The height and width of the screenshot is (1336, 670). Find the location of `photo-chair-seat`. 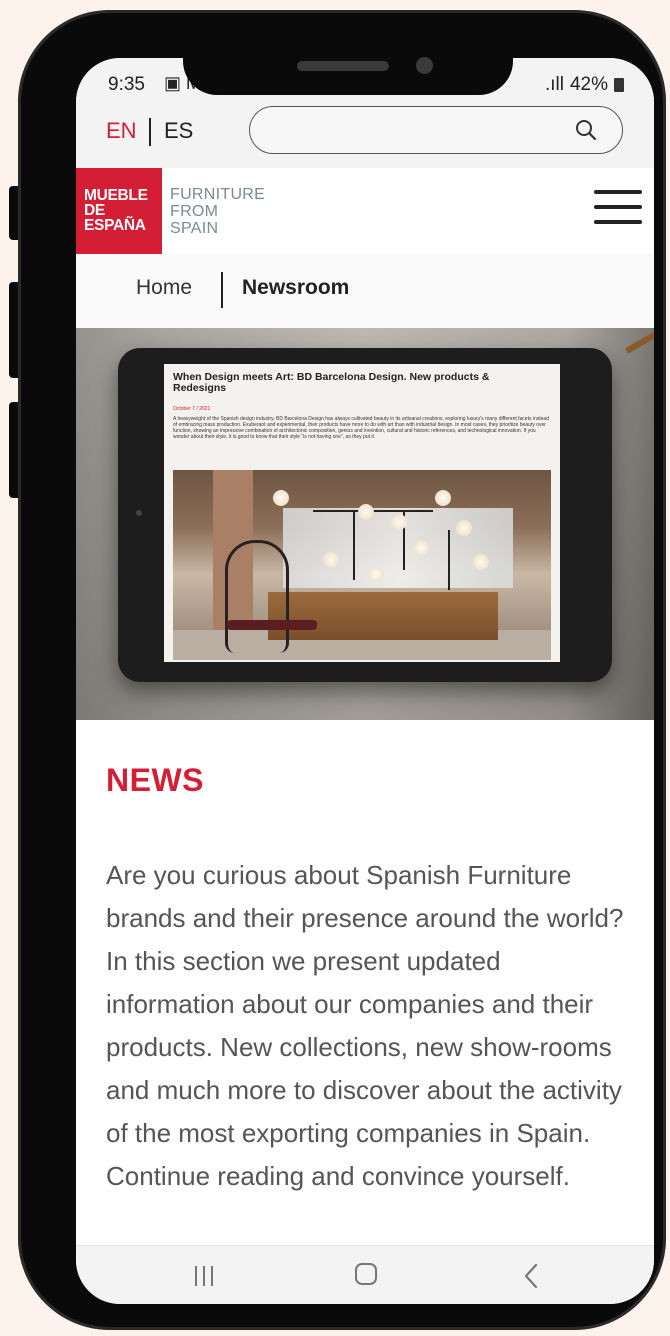

photo-chair-seat is located at coordinates (272, 625).